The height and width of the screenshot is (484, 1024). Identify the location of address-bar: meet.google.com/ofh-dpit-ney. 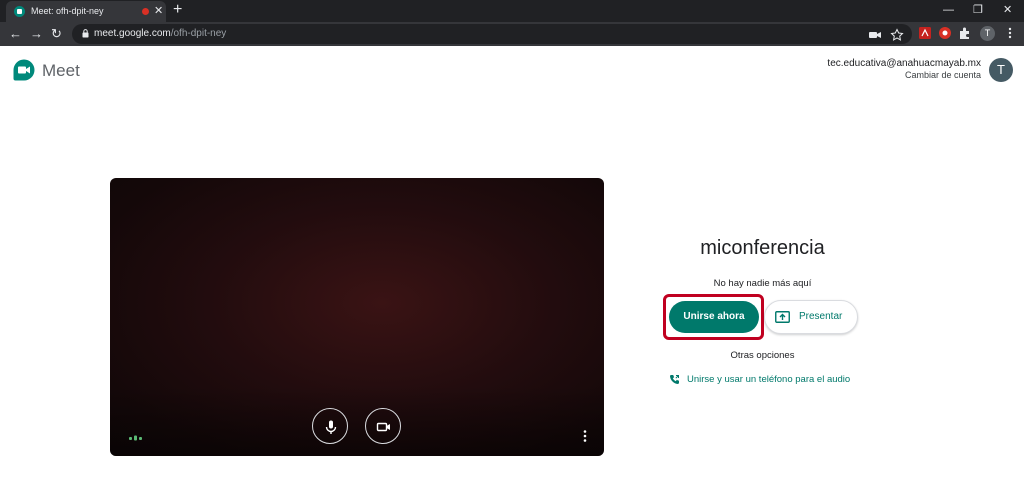
(492, 34).